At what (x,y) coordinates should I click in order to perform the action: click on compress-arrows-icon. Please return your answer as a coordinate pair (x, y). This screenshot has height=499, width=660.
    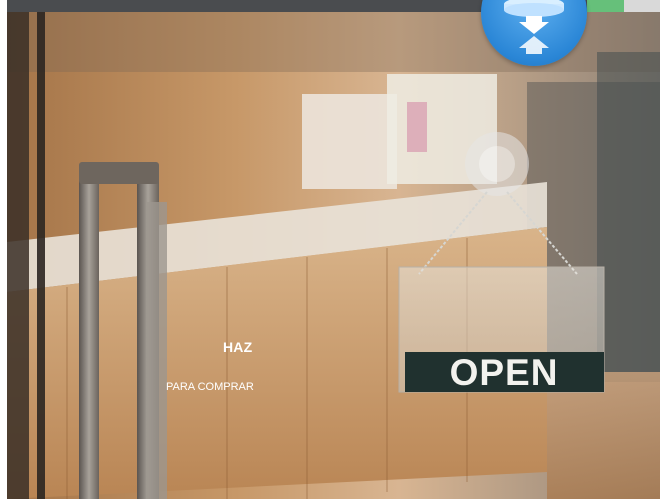
    Looking at the image, I should click on (534, 27).